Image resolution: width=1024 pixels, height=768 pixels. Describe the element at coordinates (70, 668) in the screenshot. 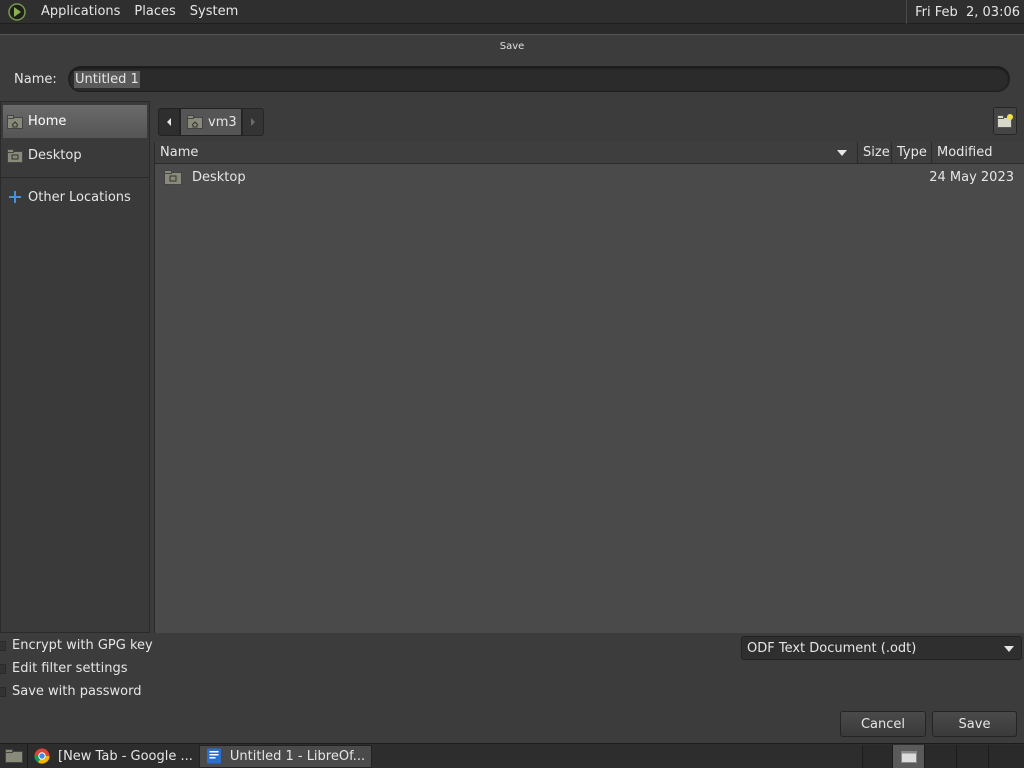

I see `edit-filter-label: Edit filter settings` at that location.